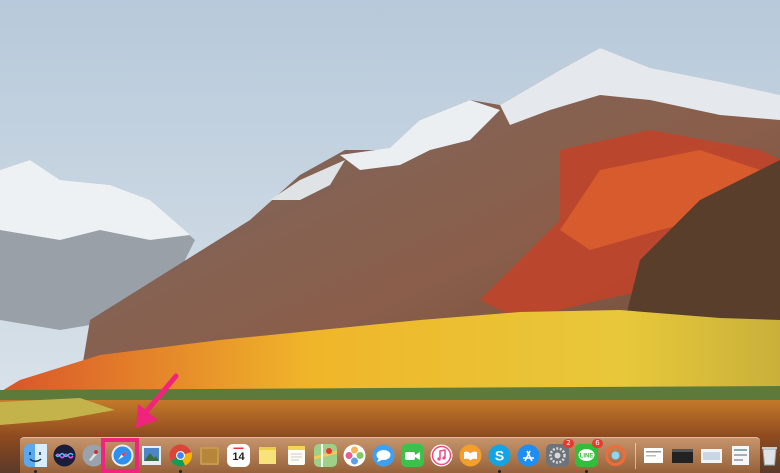  I want to click on maps-icon, so click(325, 455).